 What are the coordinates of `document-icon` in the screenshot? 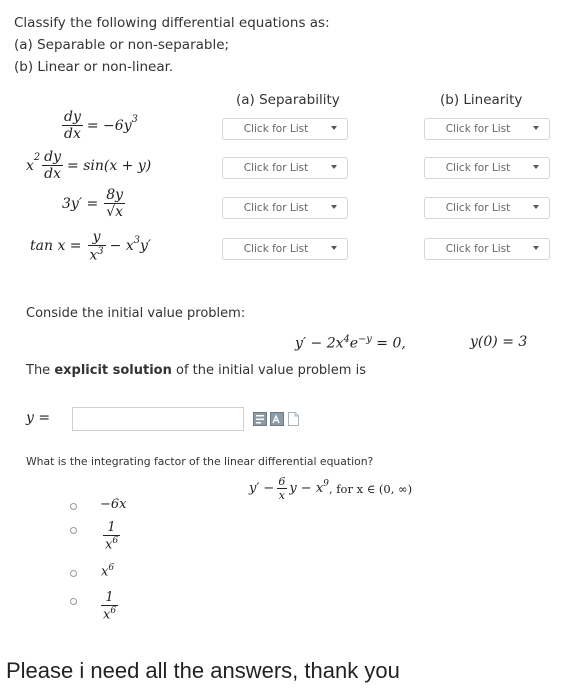 It's located at (293, 419).